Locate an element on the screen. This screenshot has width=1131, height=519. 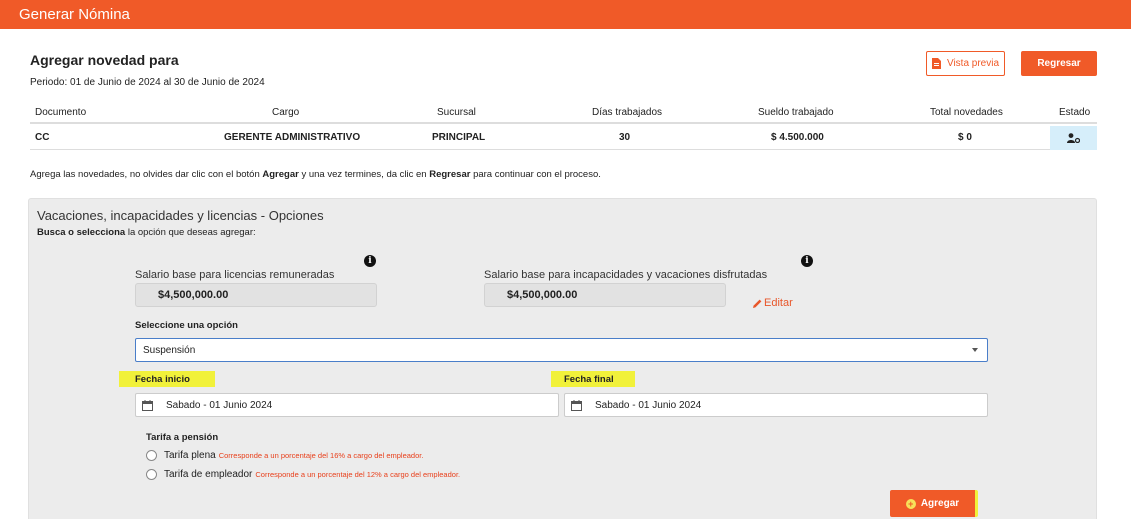
salary-licencias-field: $4,500,000.00 is located at coordinates (256, 295).